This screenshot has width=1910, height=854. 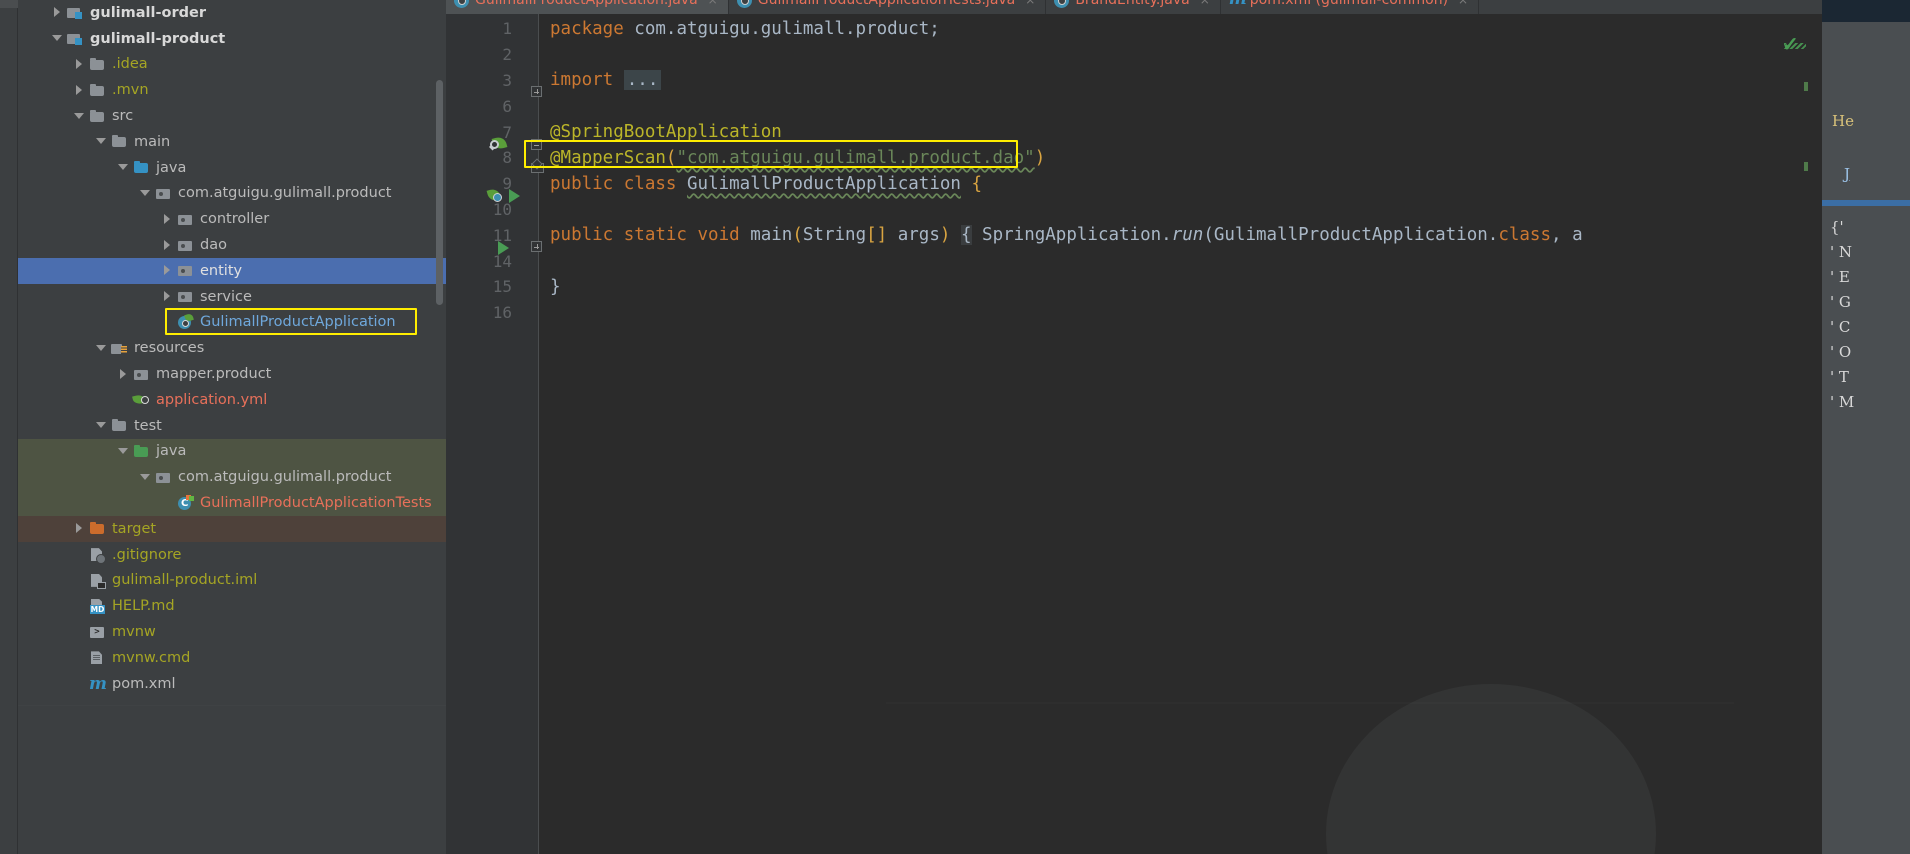 I want to click on tree-node-mvnw: mvnw, so click(x=232, y=632).